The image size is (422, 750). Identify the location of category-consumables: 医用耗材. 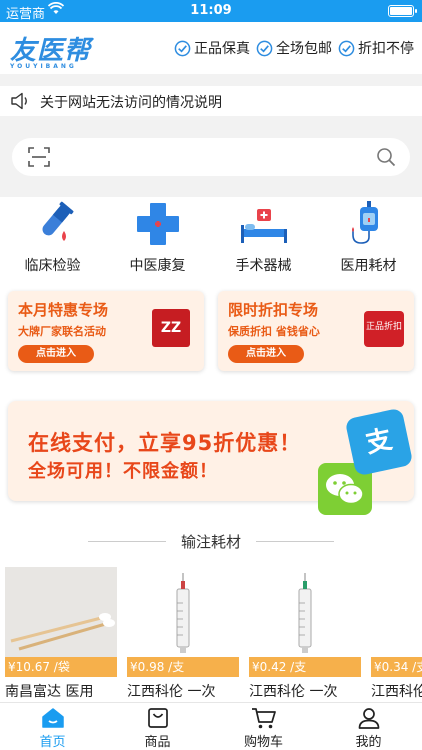
(368, 236).